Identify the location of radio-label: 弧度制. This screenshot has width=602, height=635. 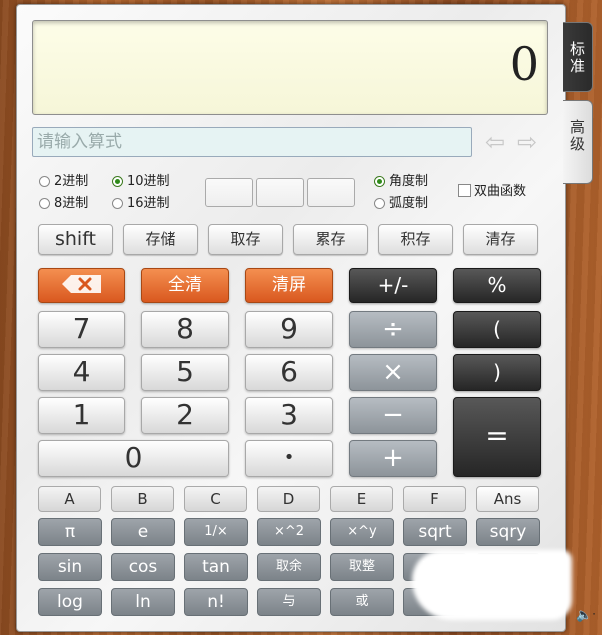
(409, 203).